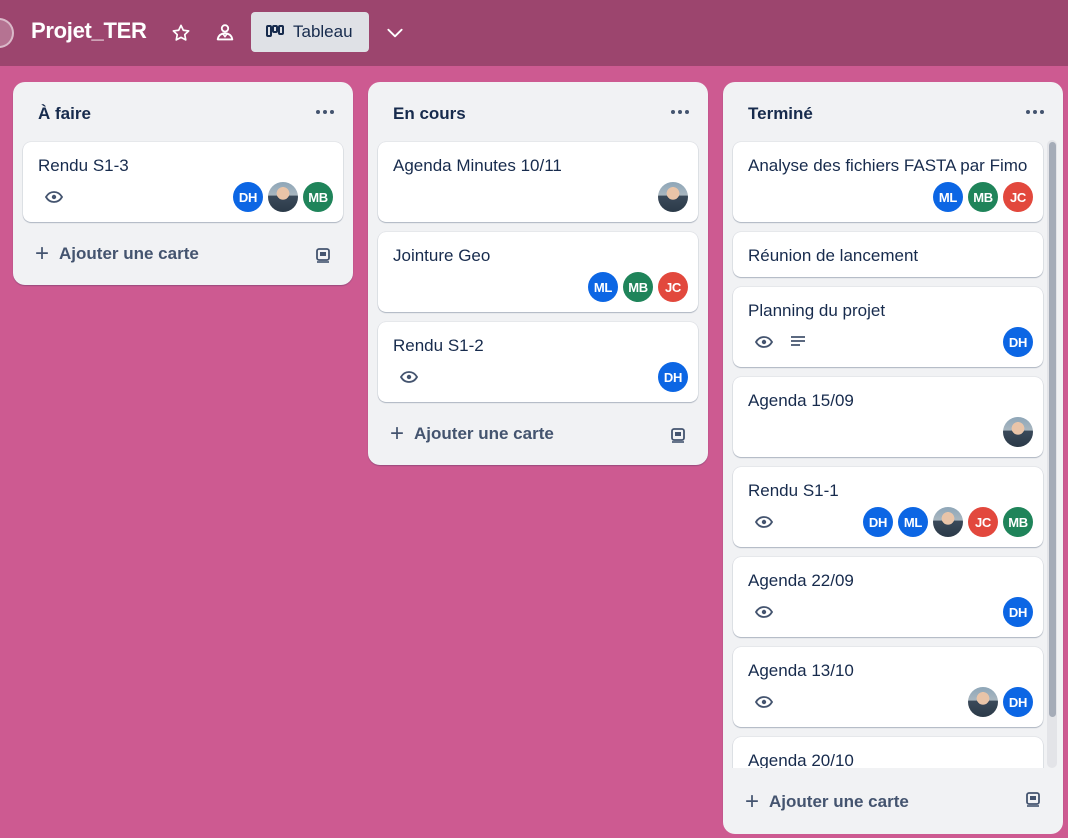  Describe the element at coordinates (817, 310) in the screenshot. I see `card-title: Planning du projet` at that location.